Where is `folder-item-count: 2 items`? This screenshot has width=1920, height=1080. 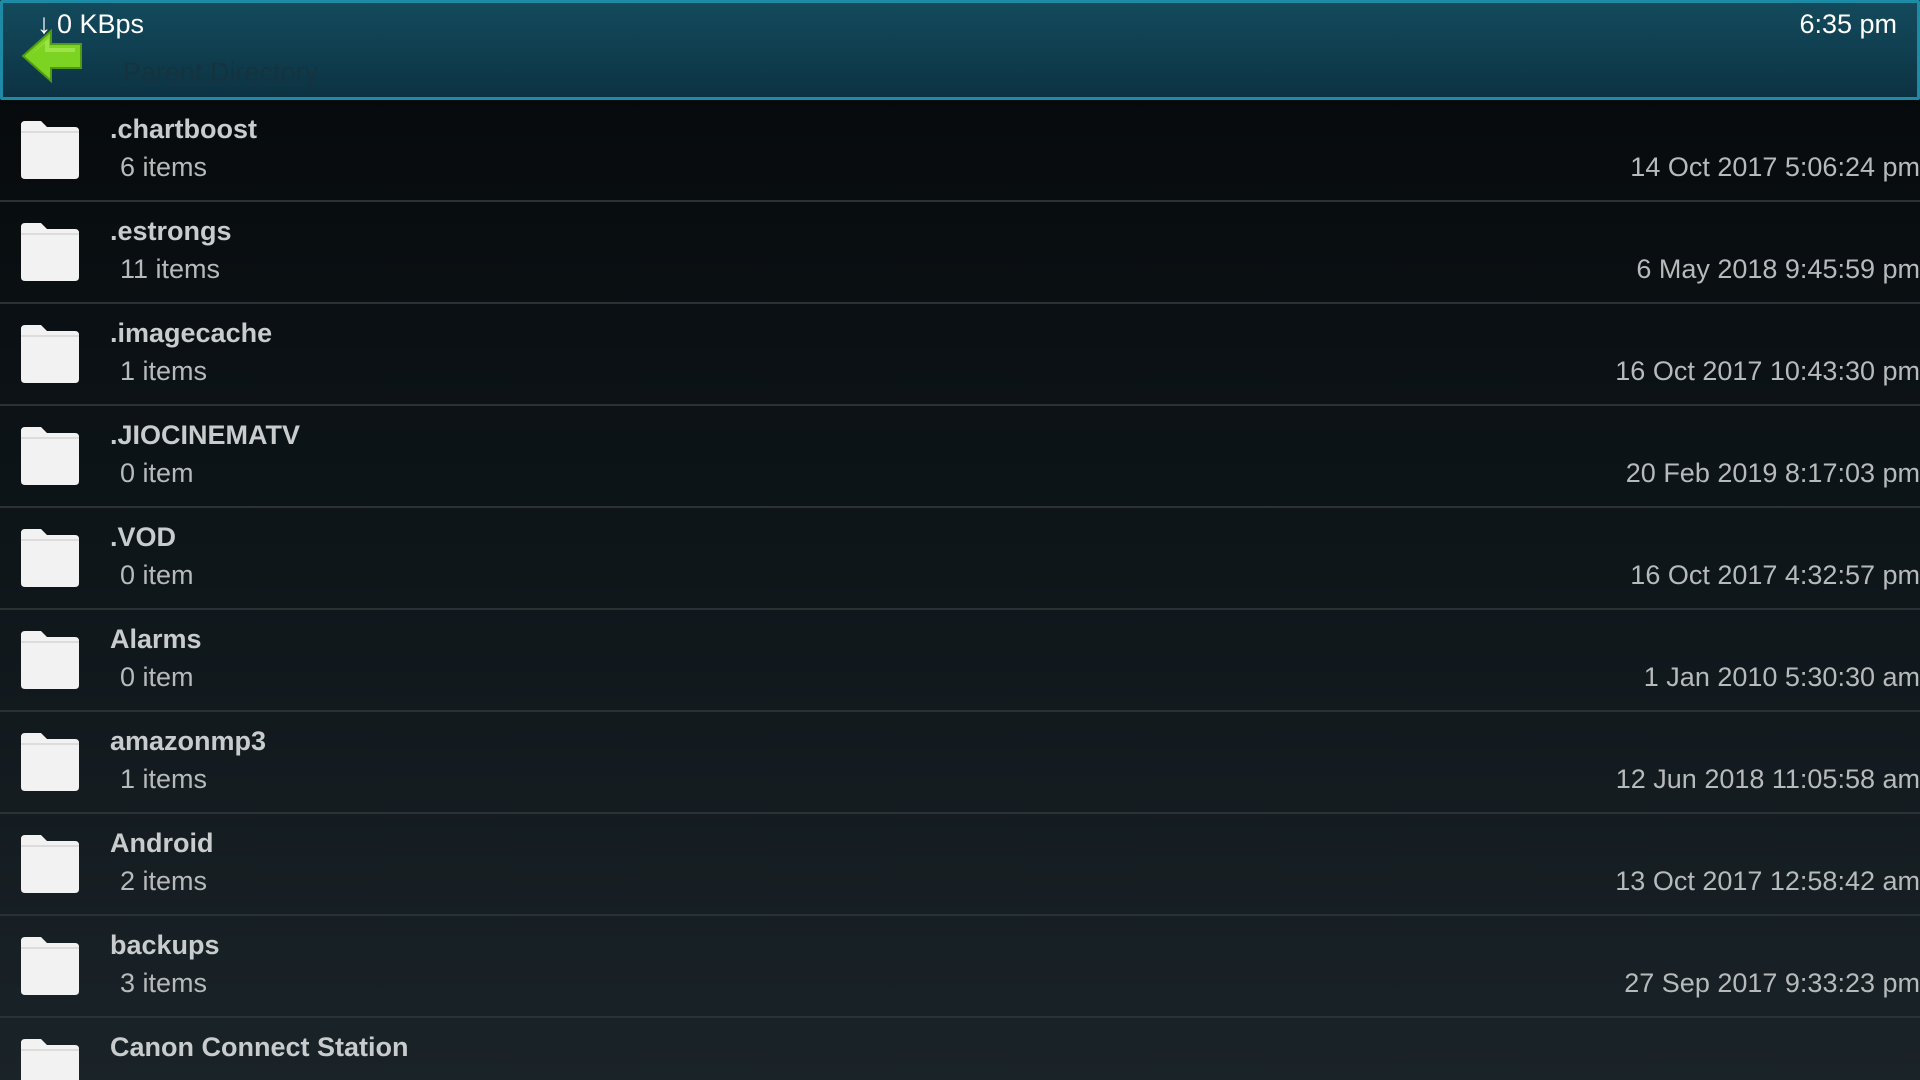
folder-item-count: 2 items is located at coordinates (164, 881).